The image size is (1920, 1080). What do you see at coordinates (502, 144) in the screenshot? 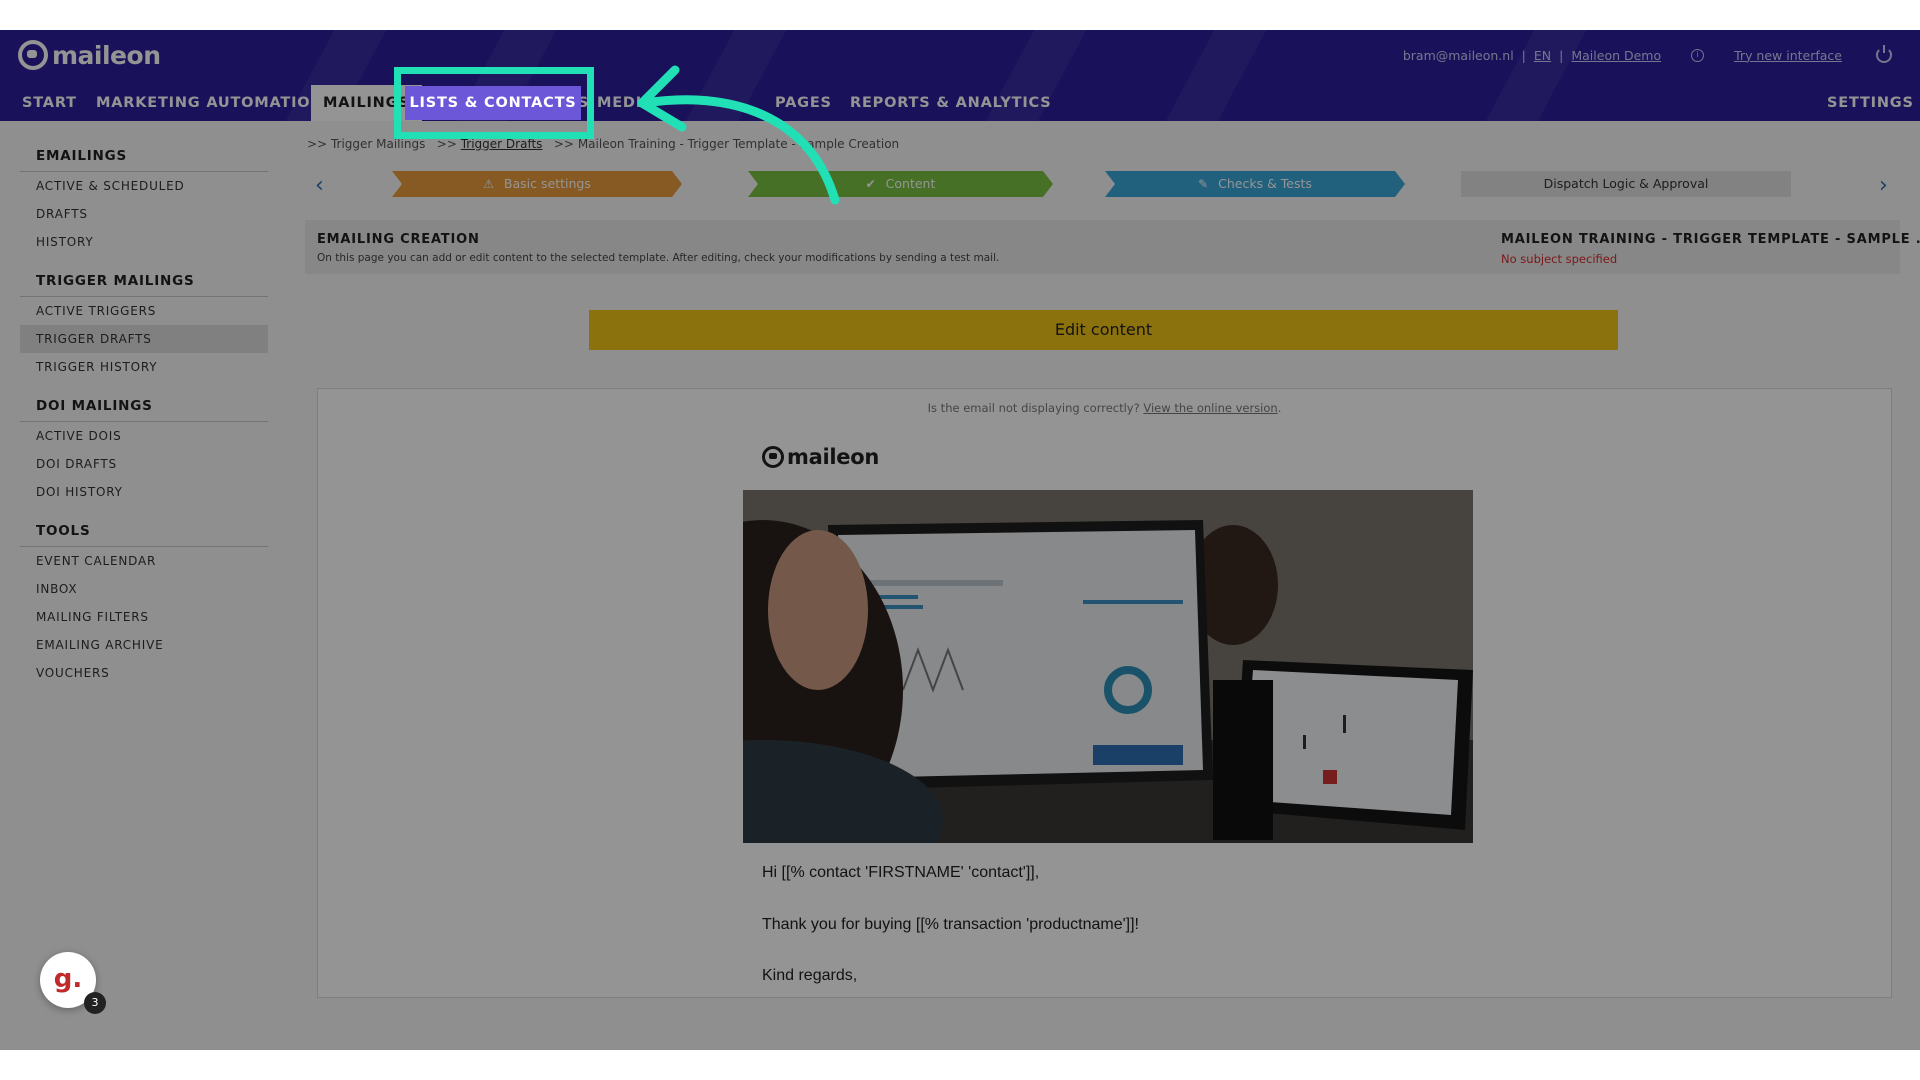
I see `breadcrumb-trigger-drafts-link: Trigger Drafts` at bounding box center [502, 144].